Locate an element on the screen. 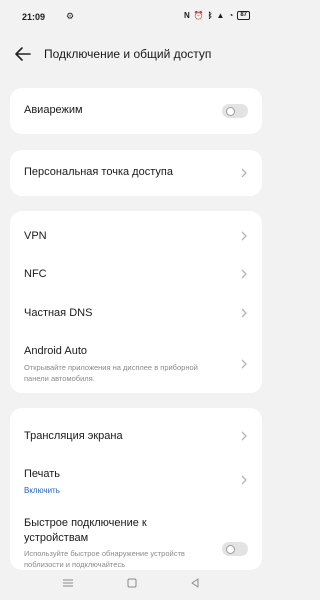 The width and height of the screenshot is (320, 600). signal-icon: ▲ is located at coordinates (220, 15).